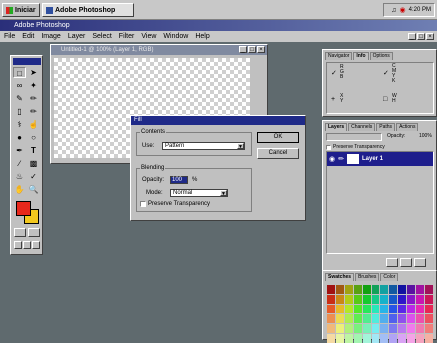  What do you see at coordinates (19, 72) in the screenshot?
I see `marquee-tool-icon: □` at bounding box center [19, 72].